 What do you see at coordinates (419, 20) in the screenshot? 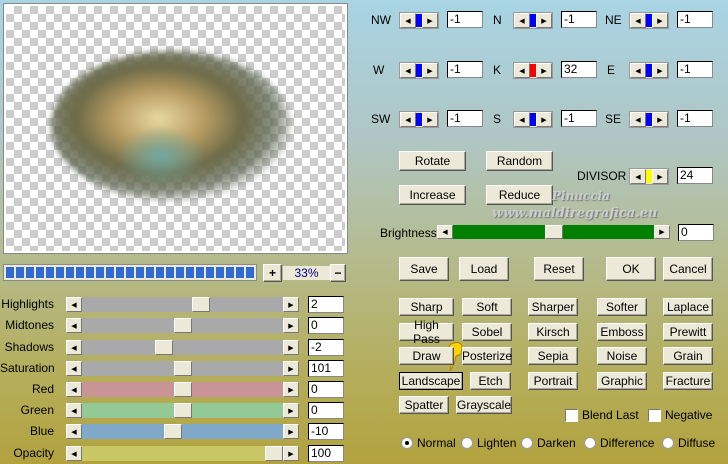
I see `kernel-scroller-nw: ◀ ▶` at bounding box center [419, 20].